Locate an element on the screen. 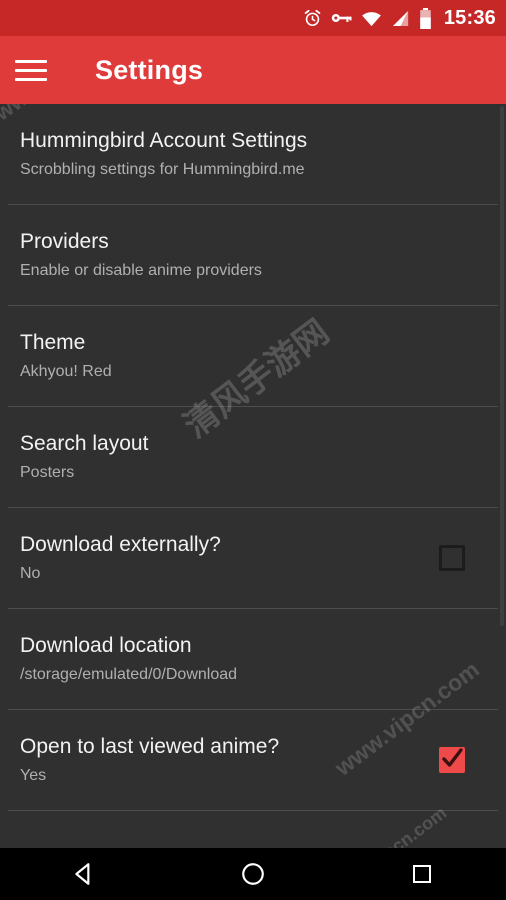  item-title: Providers is located at coordinates (64, 241).